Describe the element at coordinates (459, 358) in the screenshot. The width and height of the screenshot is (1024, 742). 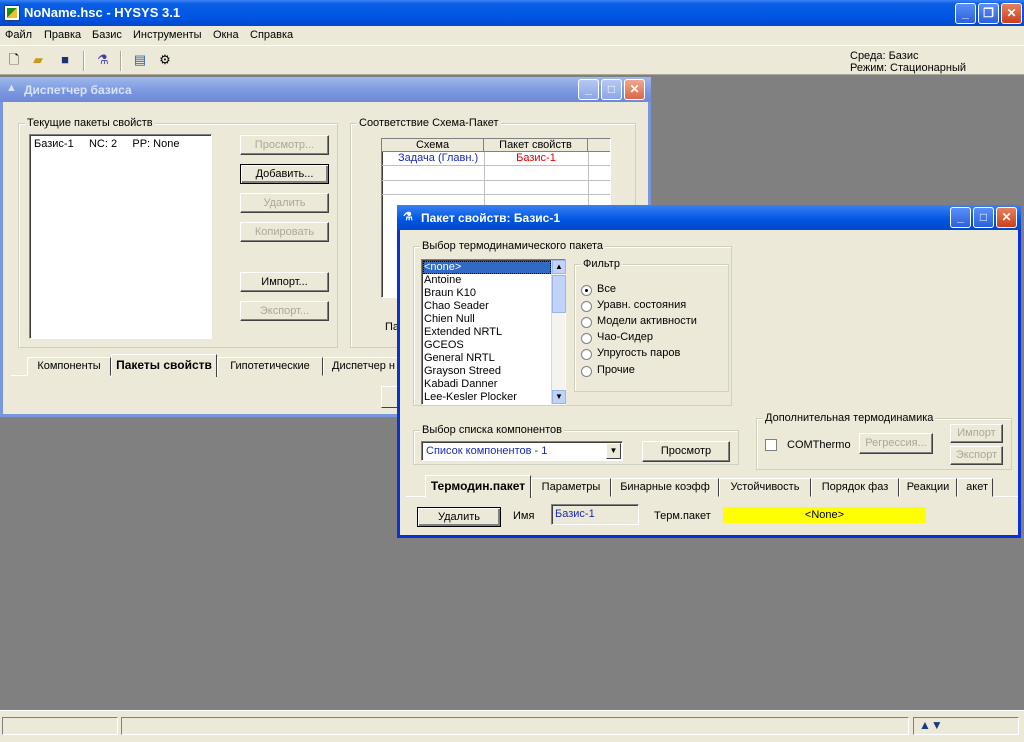
I see `list-item: General NRTL` at that location.